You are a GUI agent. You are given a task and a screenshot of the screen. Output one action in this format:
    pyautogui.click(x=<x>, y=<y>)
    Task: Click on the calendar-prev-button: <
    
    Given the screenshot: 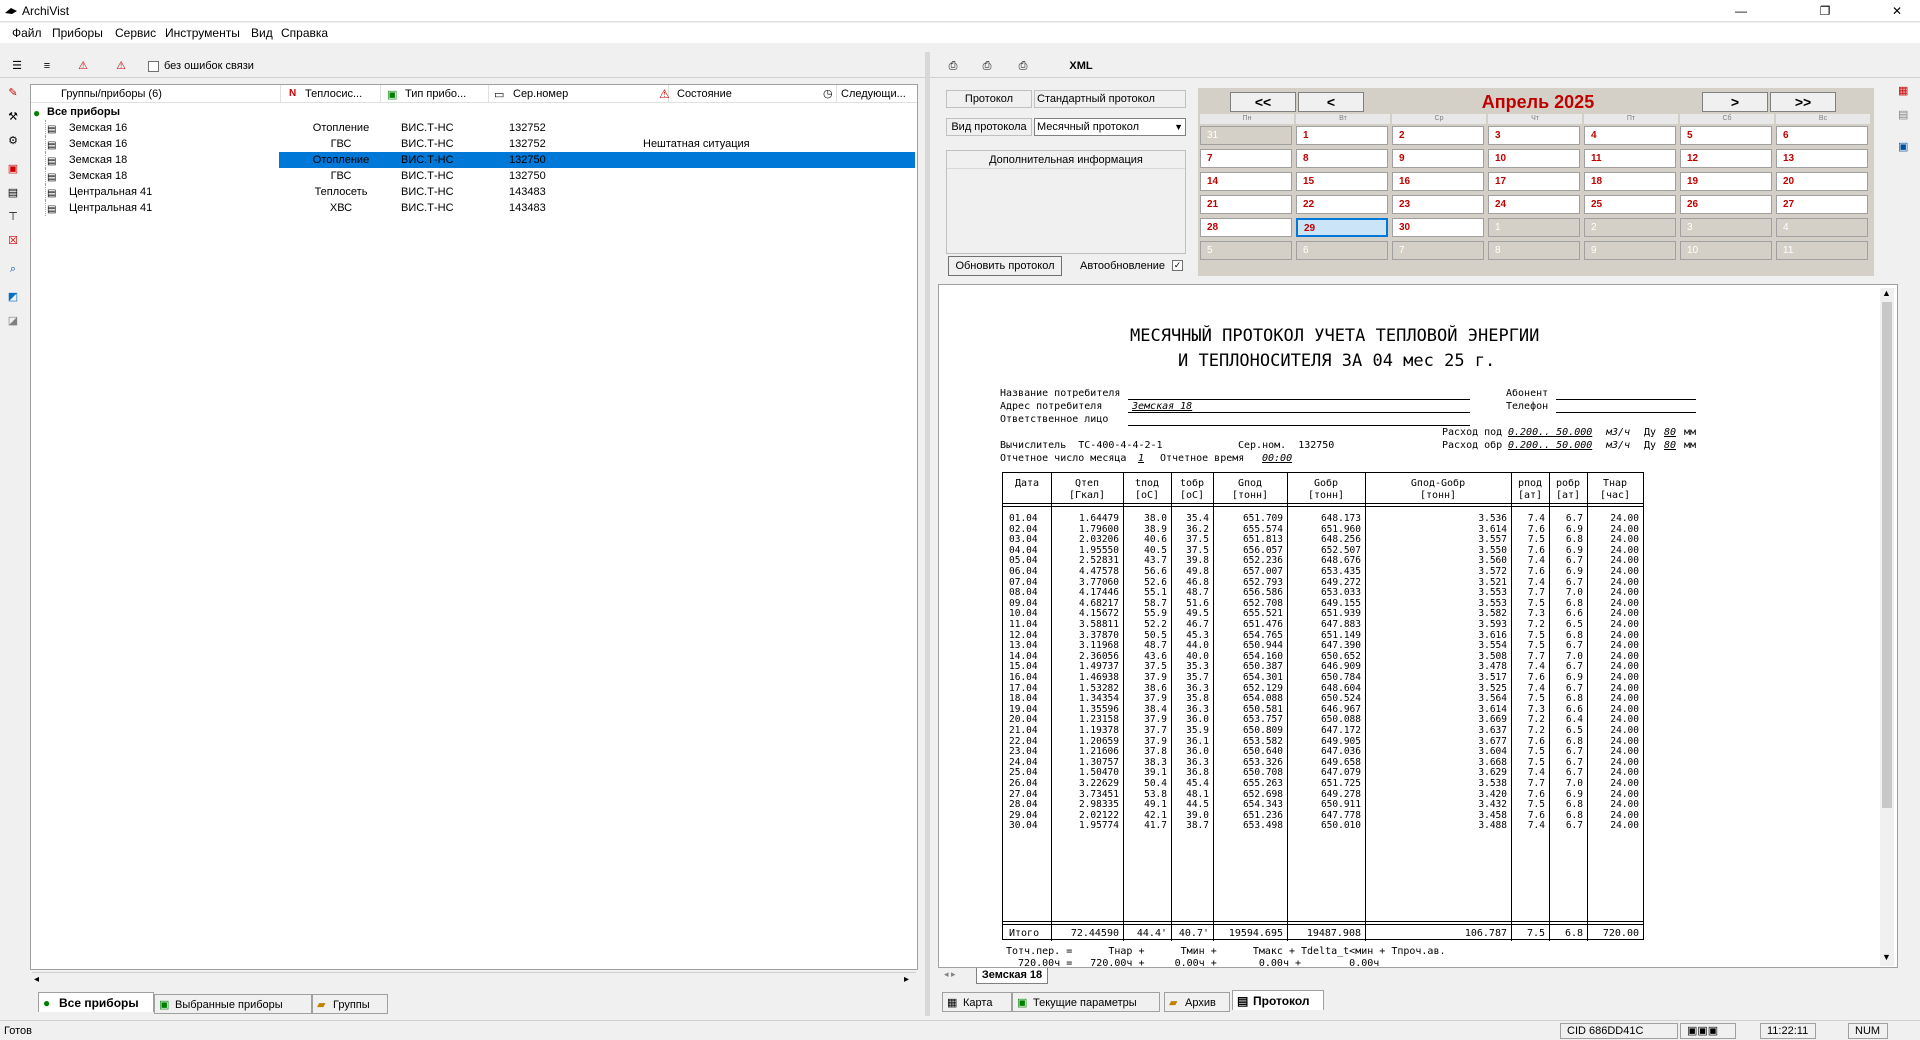 What is the action you would take?
    pyautogui.click(x=1331, y=102)
    